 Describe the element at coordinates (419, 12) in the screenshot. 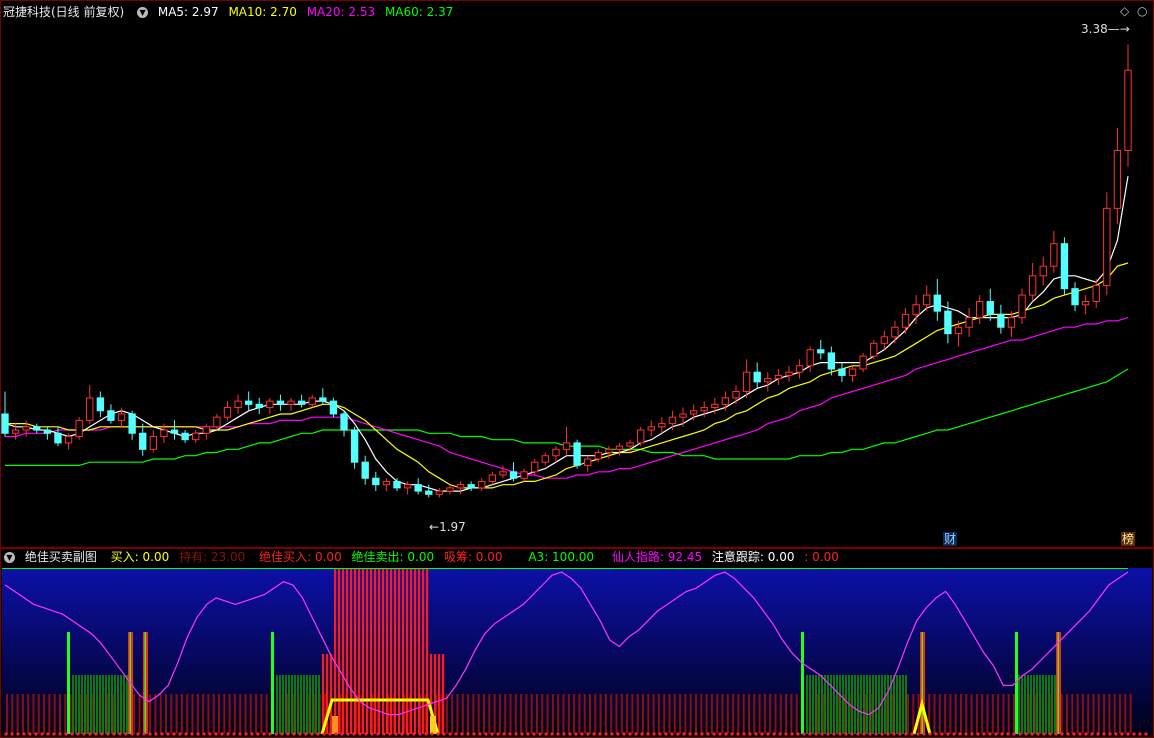

I see `ma60-label: MA60: 2.37` at that location.